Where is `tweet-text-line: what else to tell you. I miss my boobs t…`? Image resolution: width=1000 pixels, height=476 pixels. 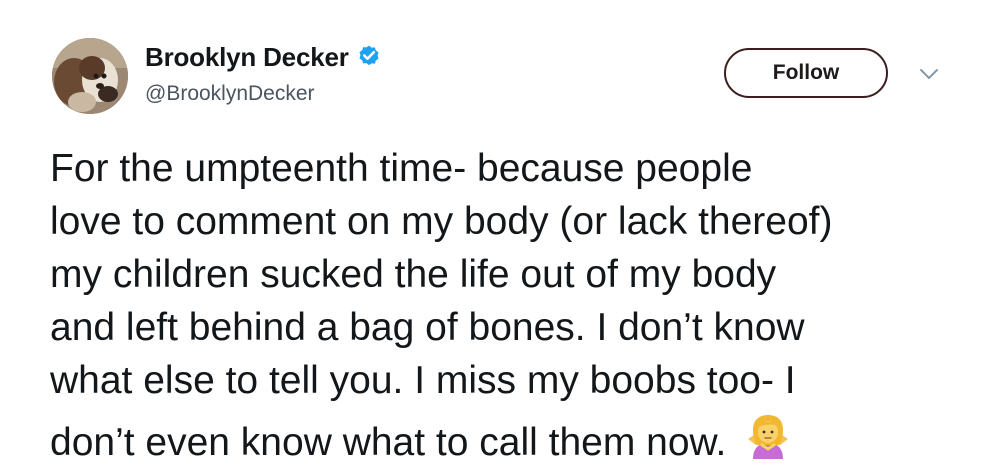 tweet-text-line: what else to tell you. I miss my boobs t… is located at coordinates (423, 380).